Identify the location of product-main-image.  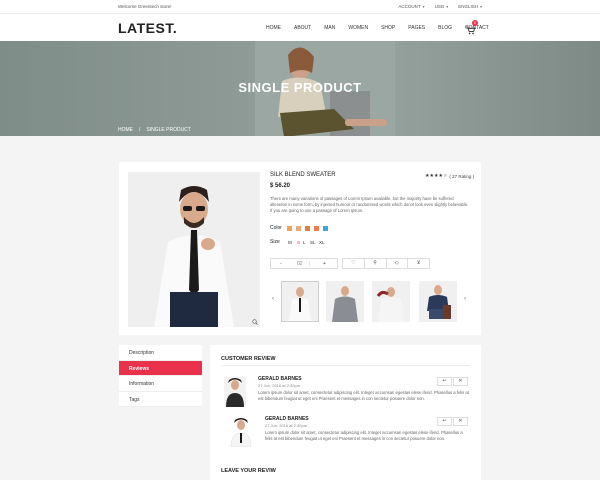
(194, 249).